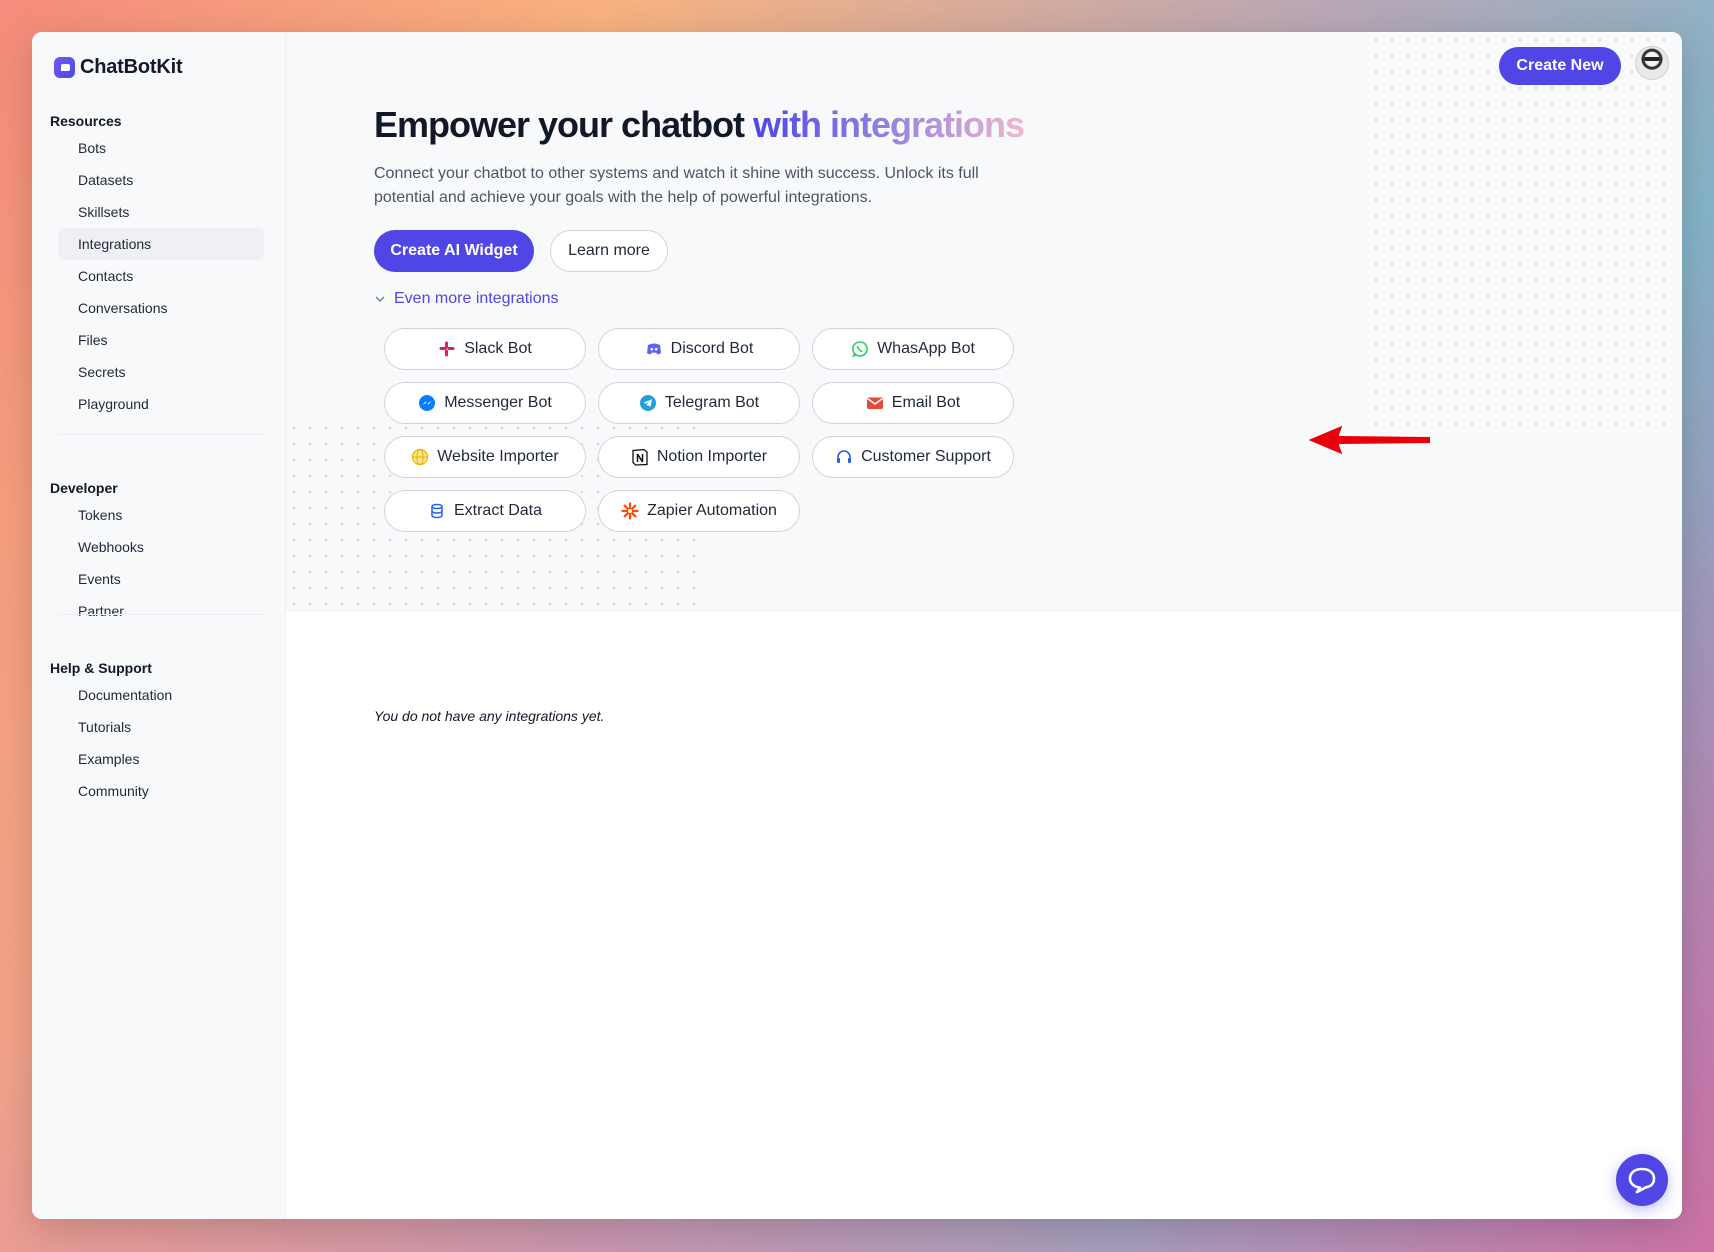 The image size is (1714, 1252). I want to click on integration-label: Zapier Automation, so click(712, 510).